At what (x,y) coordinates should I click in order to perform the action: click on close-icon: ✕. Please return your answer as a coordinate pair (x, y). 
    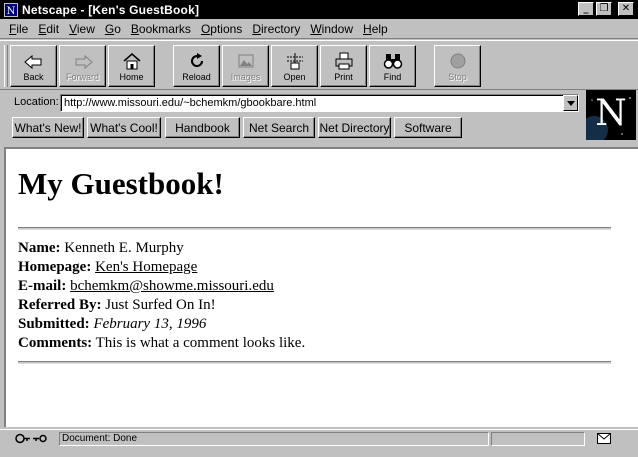
    Looking at the image, I should click on (626, 8).